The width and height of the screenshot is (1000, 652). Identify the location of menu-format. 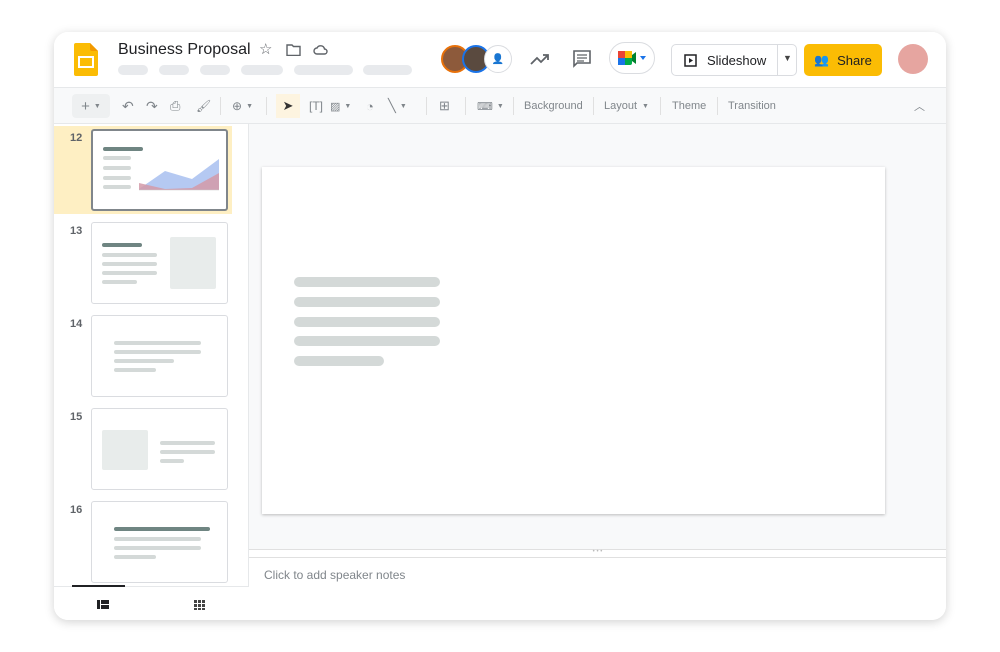
(323, 70).